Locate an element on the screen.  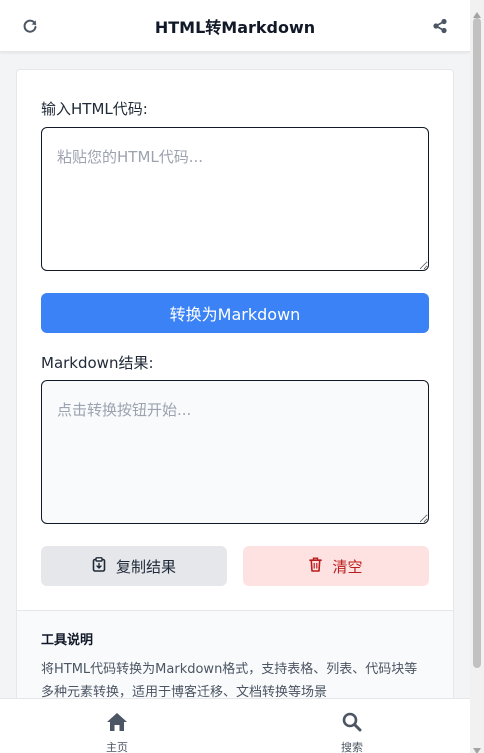
share-icon is located at coordinates (440, 26).